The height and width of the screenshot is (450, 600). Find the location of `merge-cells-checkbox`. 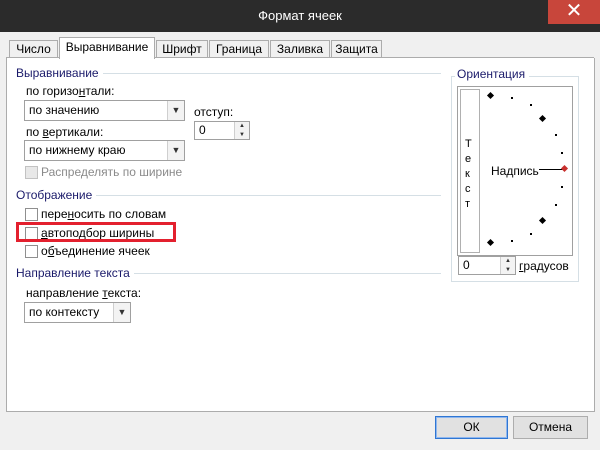

merge-cells-checkbox is located at coordinates (31, 251).